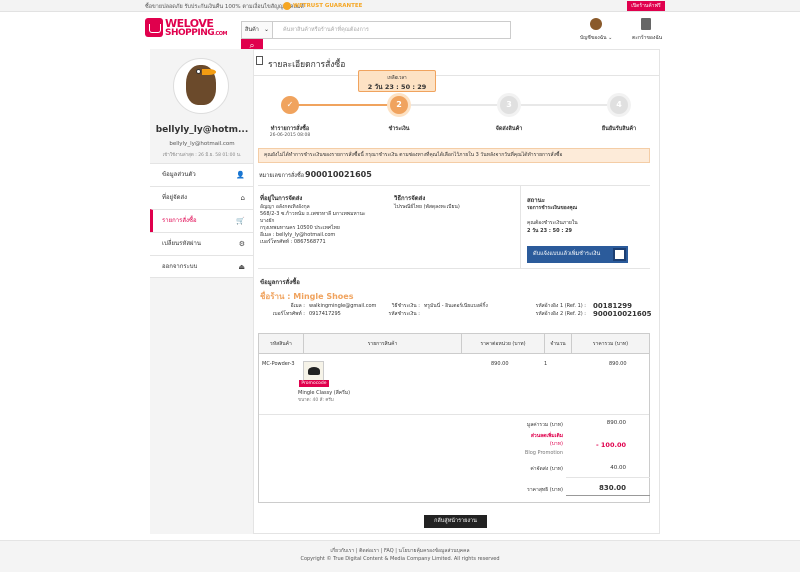 The image size is (800, 572). I want to click on method-heading: วิธีการจัดส่ง, so click(410, 198).